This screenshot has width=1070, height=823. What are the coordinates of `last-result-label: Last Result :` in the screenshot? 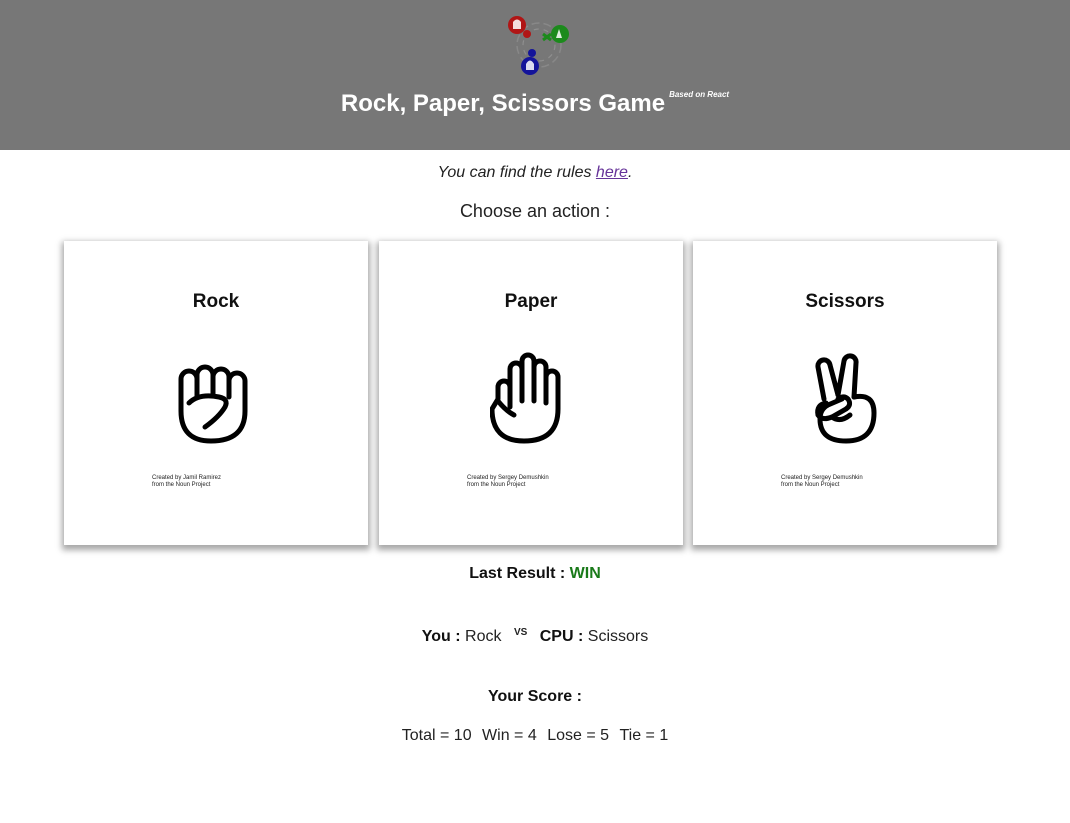 It's located at (517, 573).